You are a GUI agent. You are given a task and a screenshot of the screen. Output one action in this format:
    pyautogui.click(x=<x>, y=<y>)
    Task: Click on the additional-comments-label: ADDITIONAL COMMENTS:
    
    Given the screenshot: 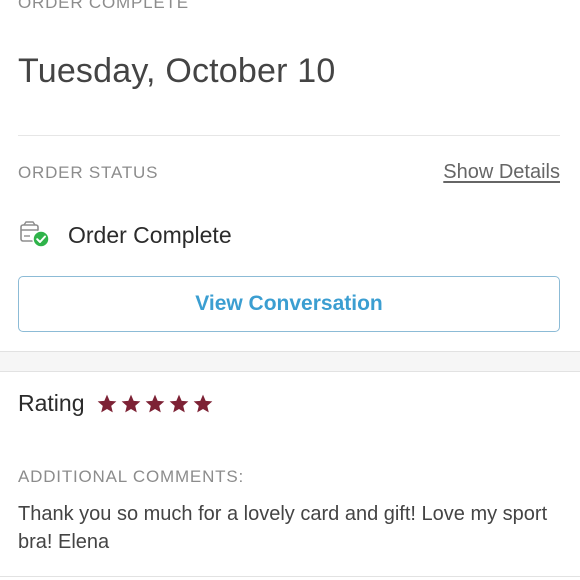 What is the action you would take?
    pyautogui.click(x=131, y=476)
    